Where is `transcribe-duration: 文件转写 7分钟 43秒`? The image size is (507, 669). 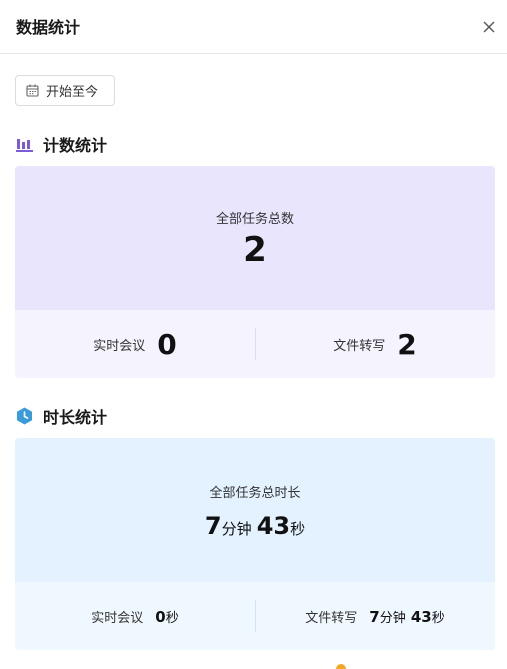
transcribe-duration: 文件转写 7分钟 43秒 is located at coordinates (375, 616).